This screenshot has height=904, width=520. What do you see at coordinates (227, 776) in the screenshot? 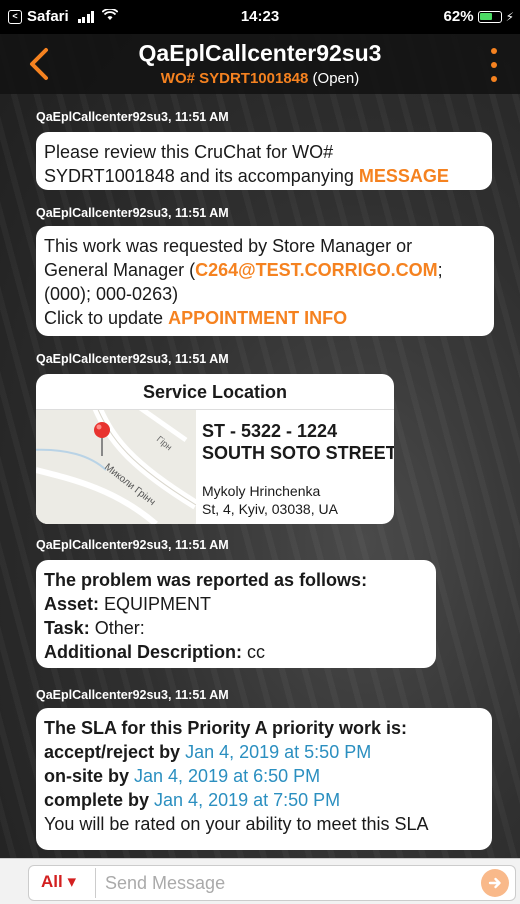
I see `sla-onsite-date: Jan 4, 2019 at 6:50 PM` at bounding box center [227, 776].